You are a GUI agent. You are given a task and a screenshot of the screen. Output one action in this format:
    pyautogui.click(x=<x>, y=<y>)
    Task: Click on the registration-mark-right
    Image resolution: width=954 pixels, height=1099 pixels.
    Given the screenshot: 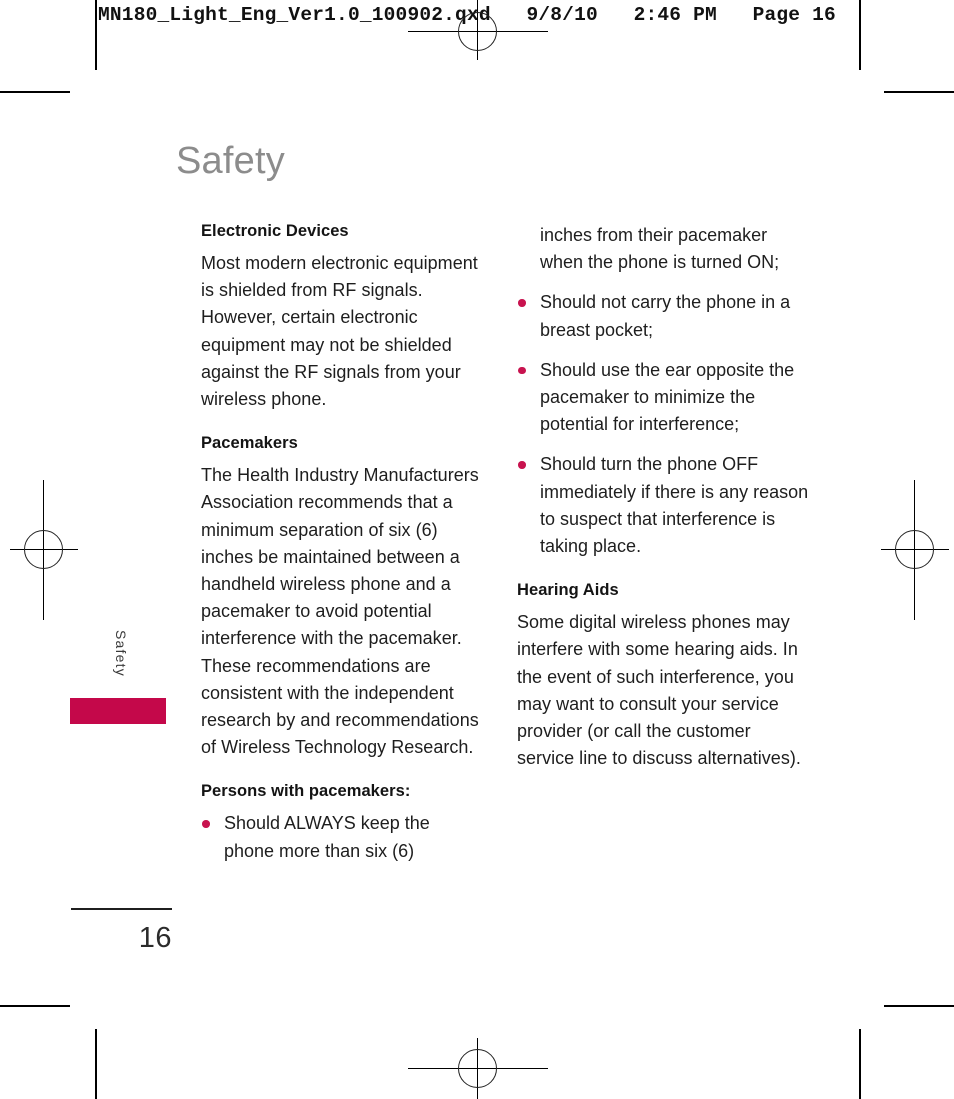 What is the action you would take?
    pyautogui.click(x=915, y=550)
    